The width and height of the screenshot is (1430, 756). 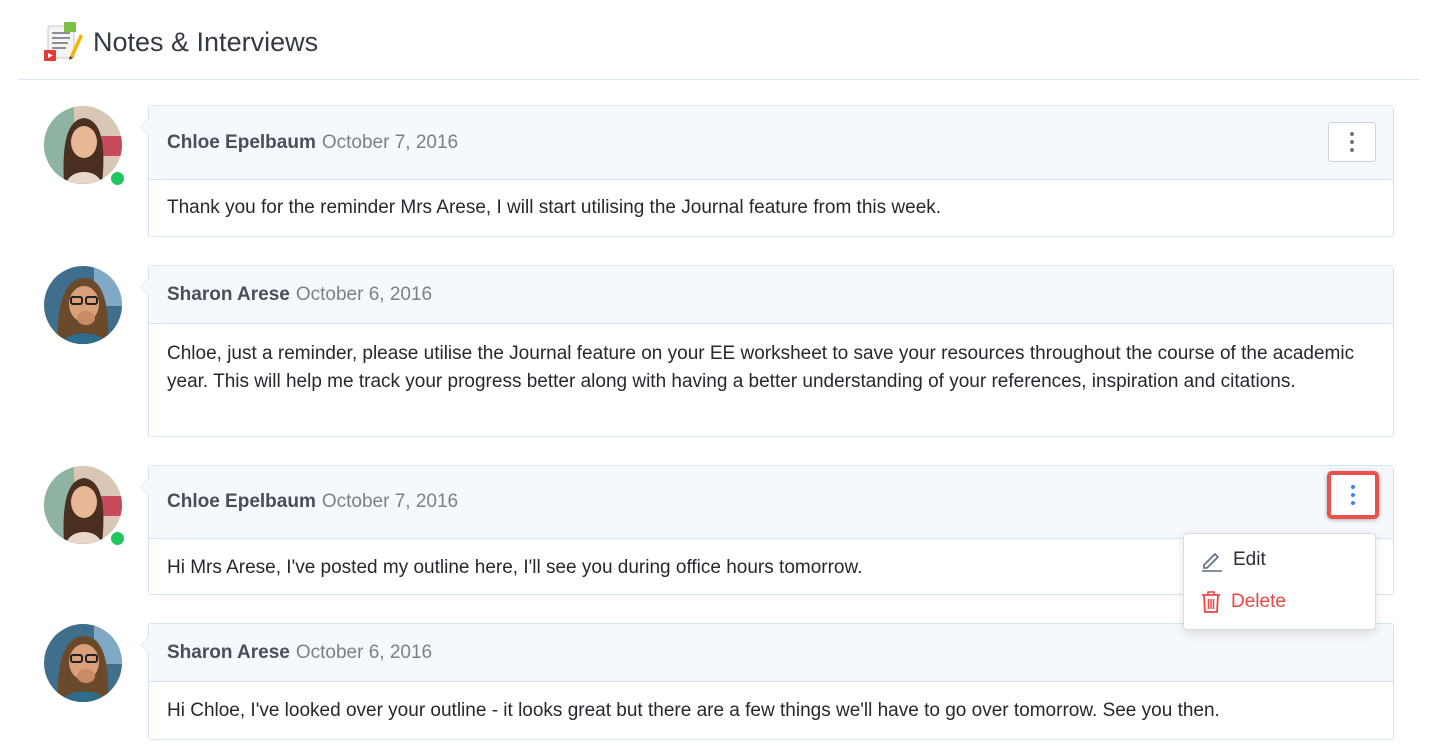 I want to click on edit-label: Edit, so click(x=1249, y=559).